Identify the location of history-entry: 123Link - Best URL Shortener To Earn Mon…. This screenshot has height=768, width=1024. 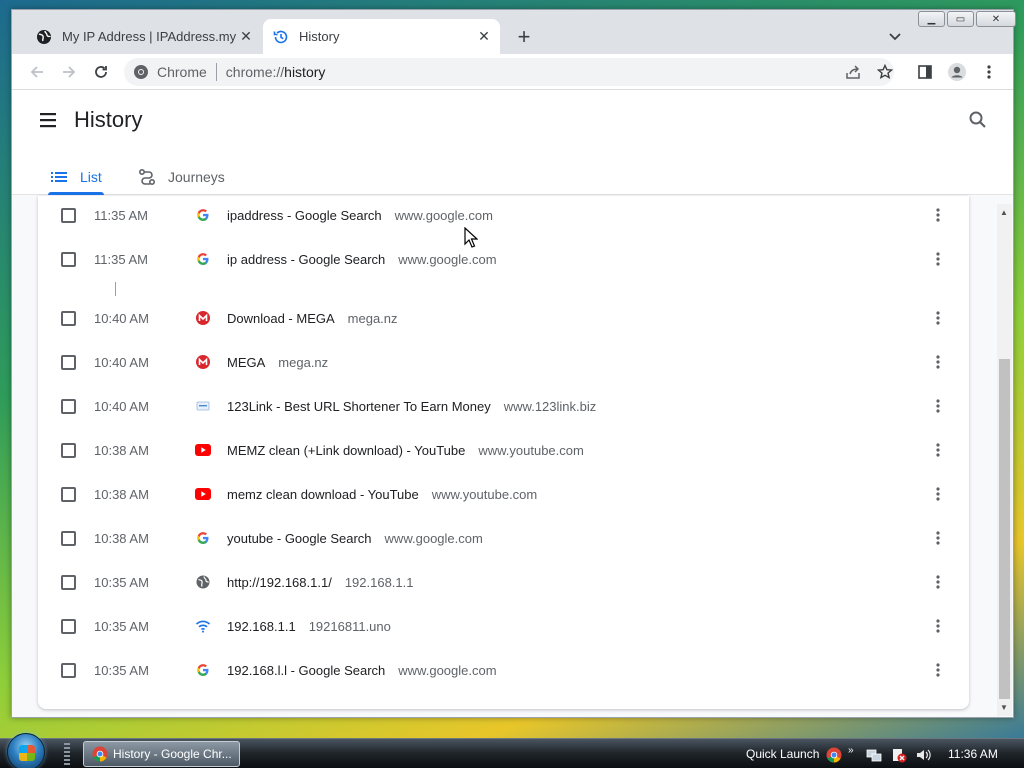
(411, 406).